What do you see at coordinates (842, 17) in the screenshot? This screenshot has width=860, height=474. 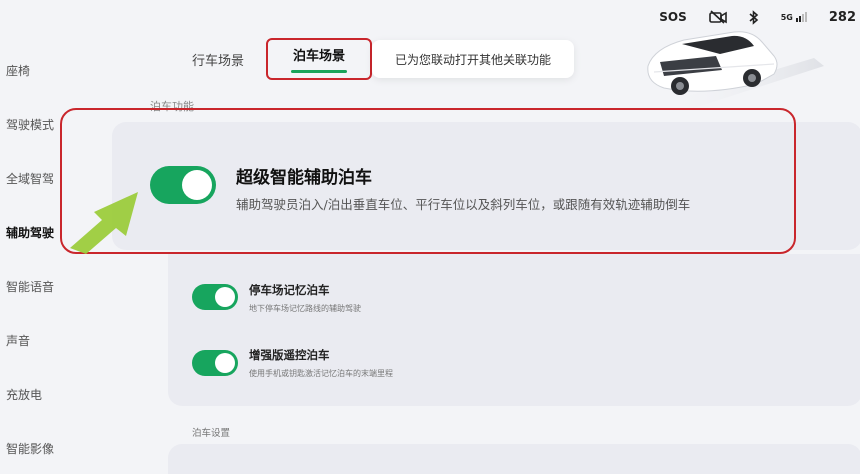 I see `status-number: 282` at bounding box center [842, 17].